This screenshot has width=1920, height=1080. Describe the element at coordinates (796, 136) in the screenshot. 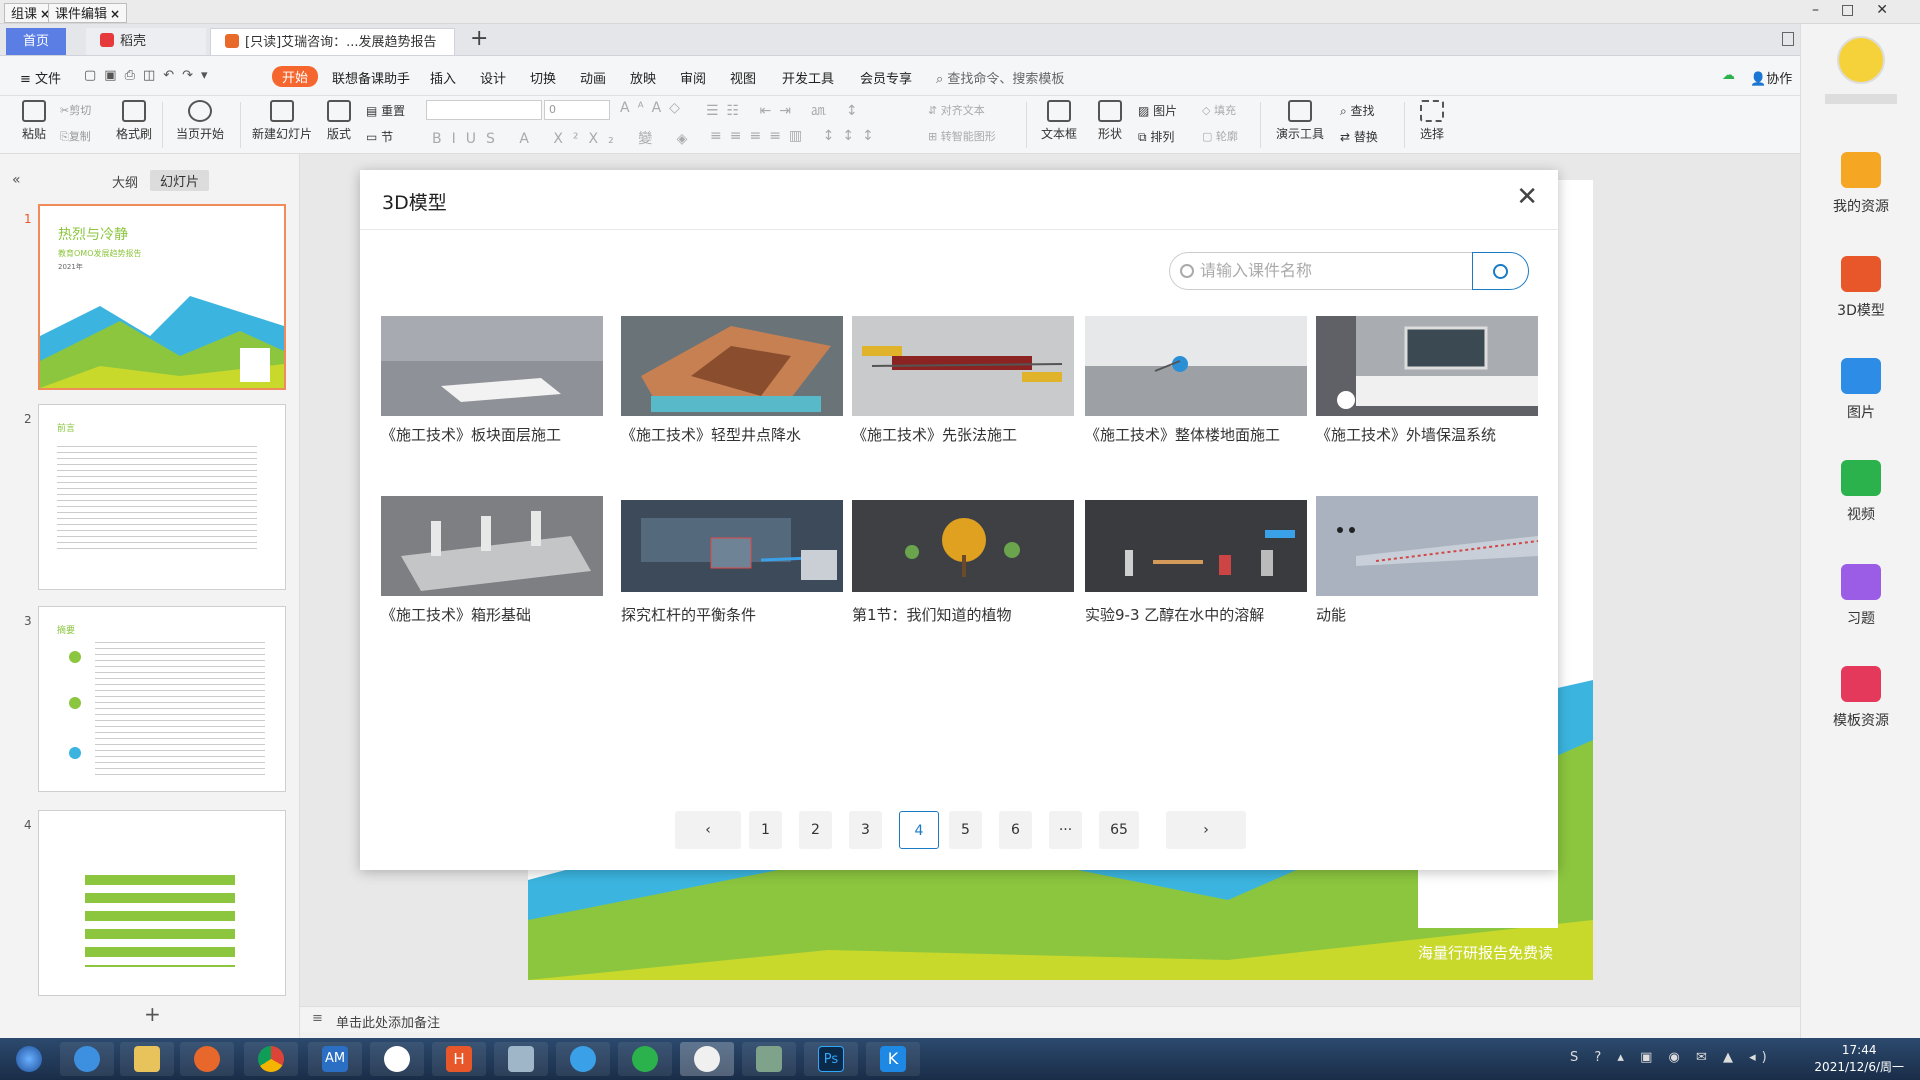

I see `align-icons: ≡≡≡≡▥ ↕↕↕` at that location.